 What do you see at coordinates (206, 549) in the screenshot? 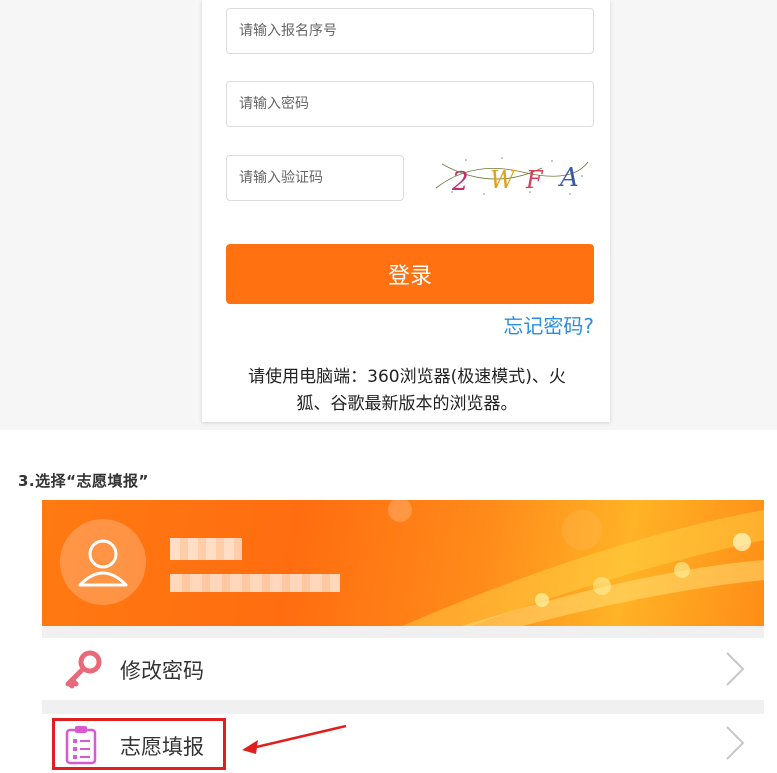
I see `user-name-redacted` at bounding box center [206, 549].